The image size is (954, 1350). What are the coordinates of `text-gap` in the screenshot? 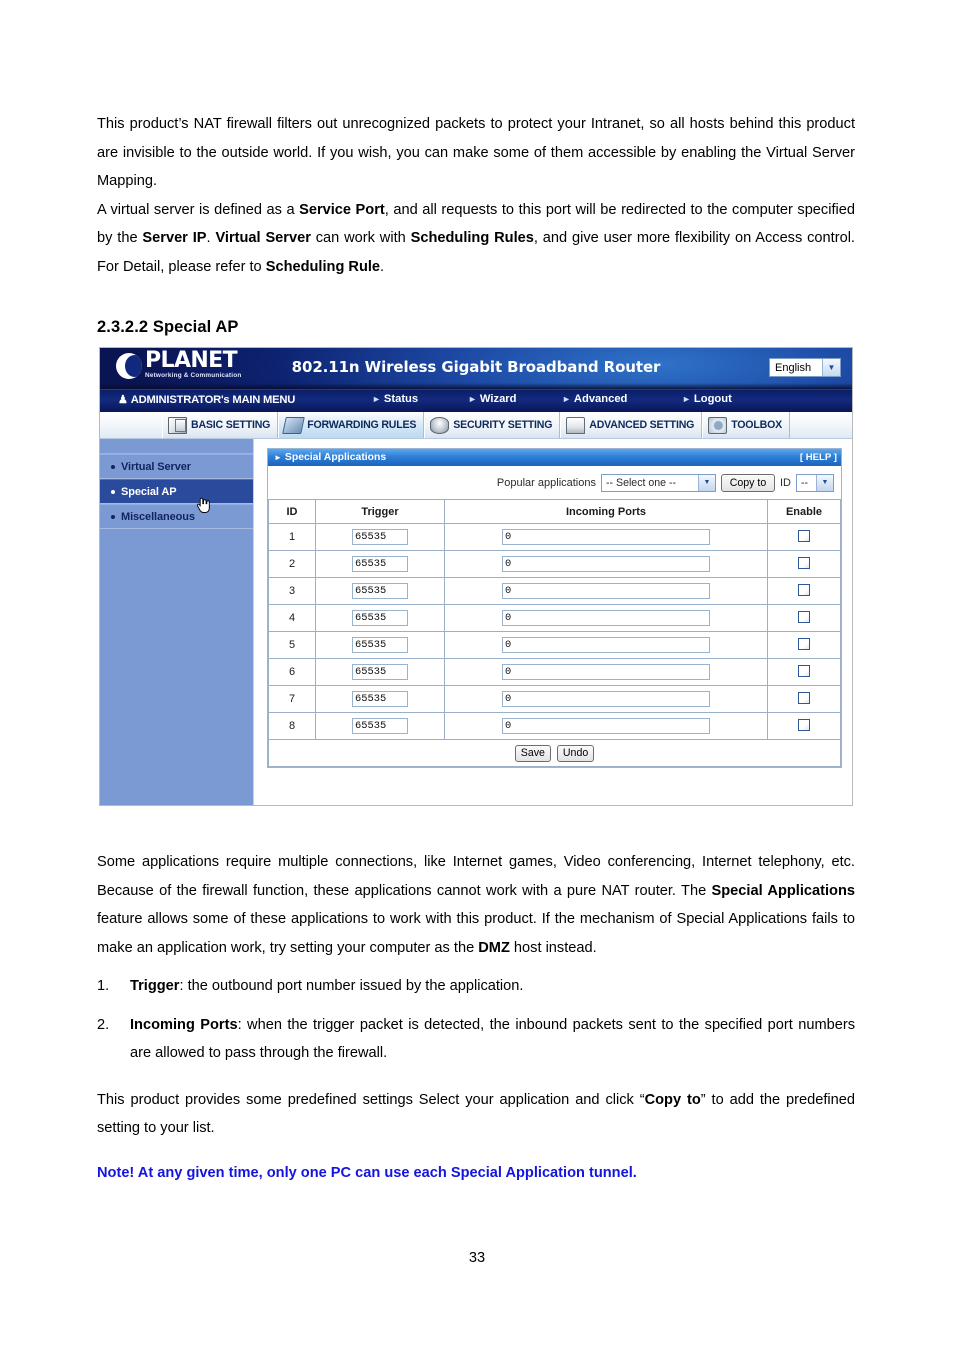 It's located at (476, 1077).